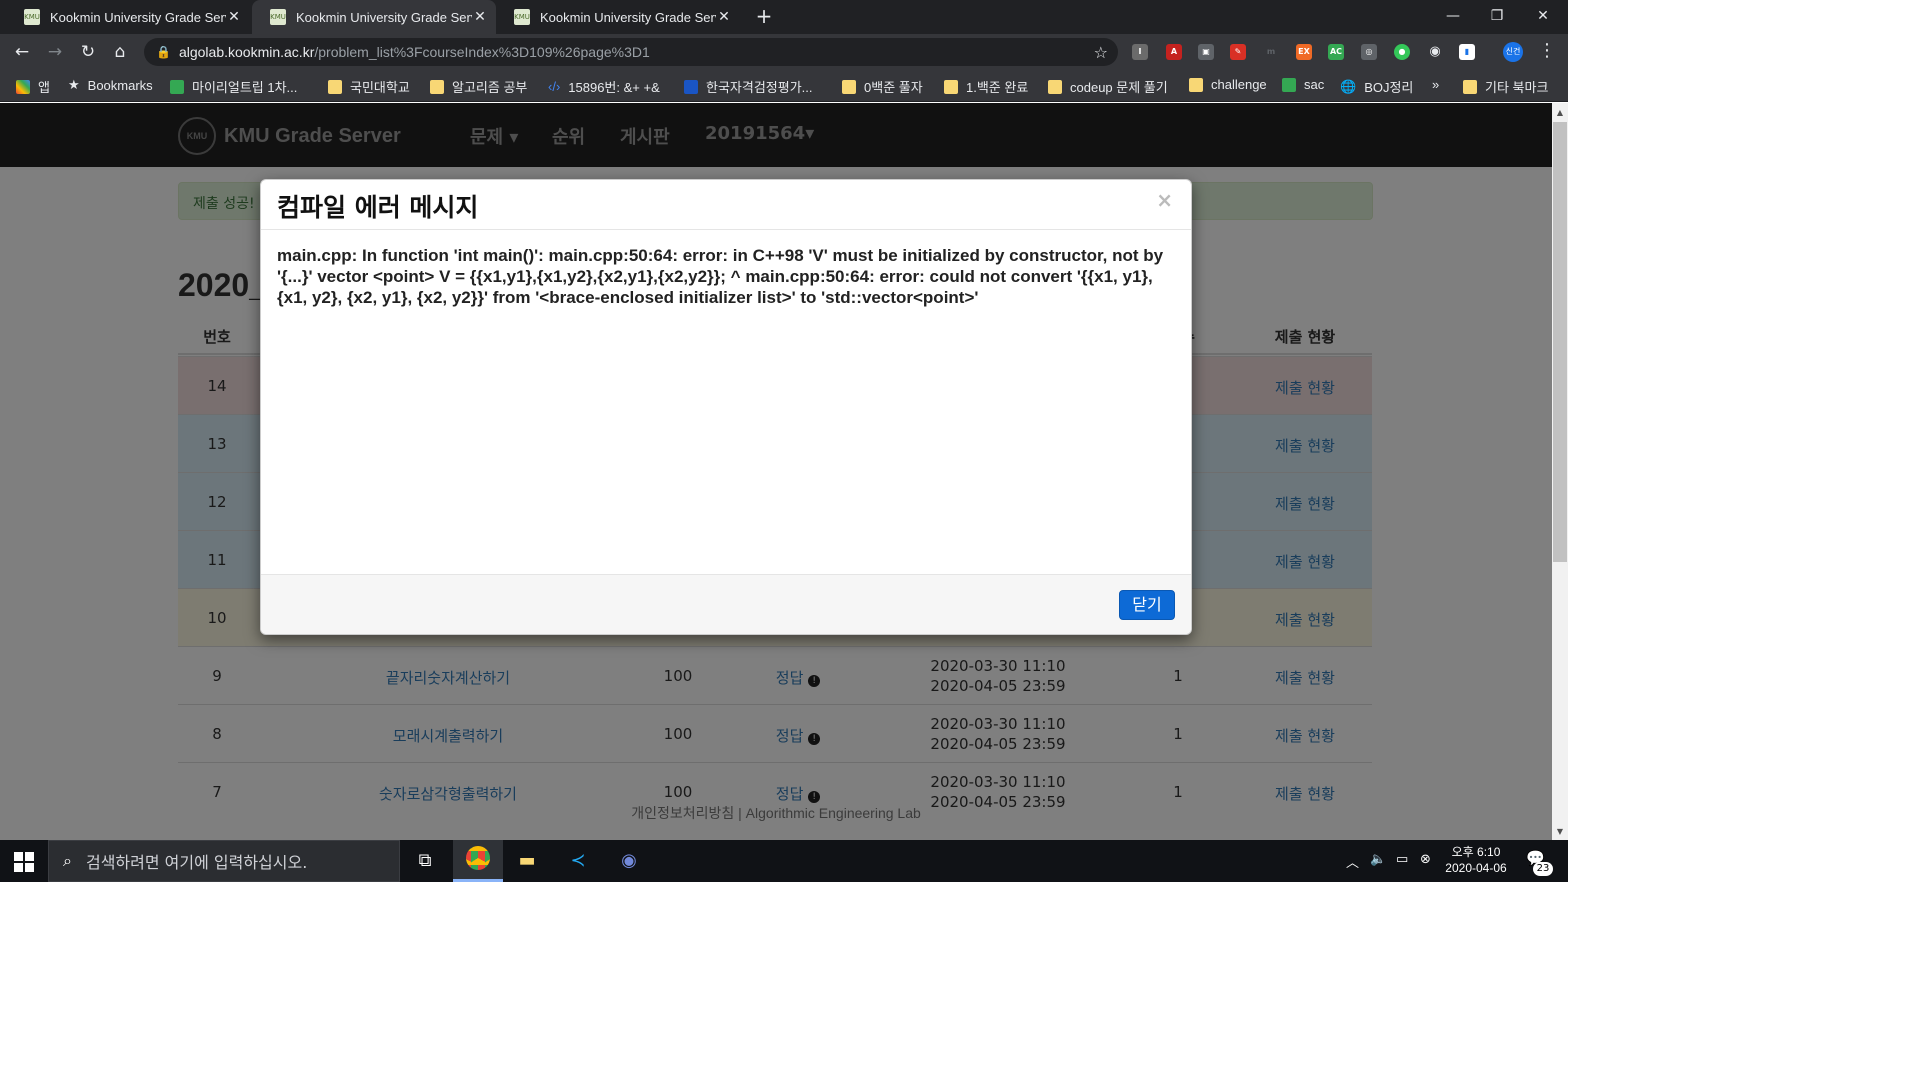 The width and height of the screenshot is (1920, 1080). Describe the element at coordinates (67, 860) in the screenshot. I see `search-icon: ⌕` at that location.